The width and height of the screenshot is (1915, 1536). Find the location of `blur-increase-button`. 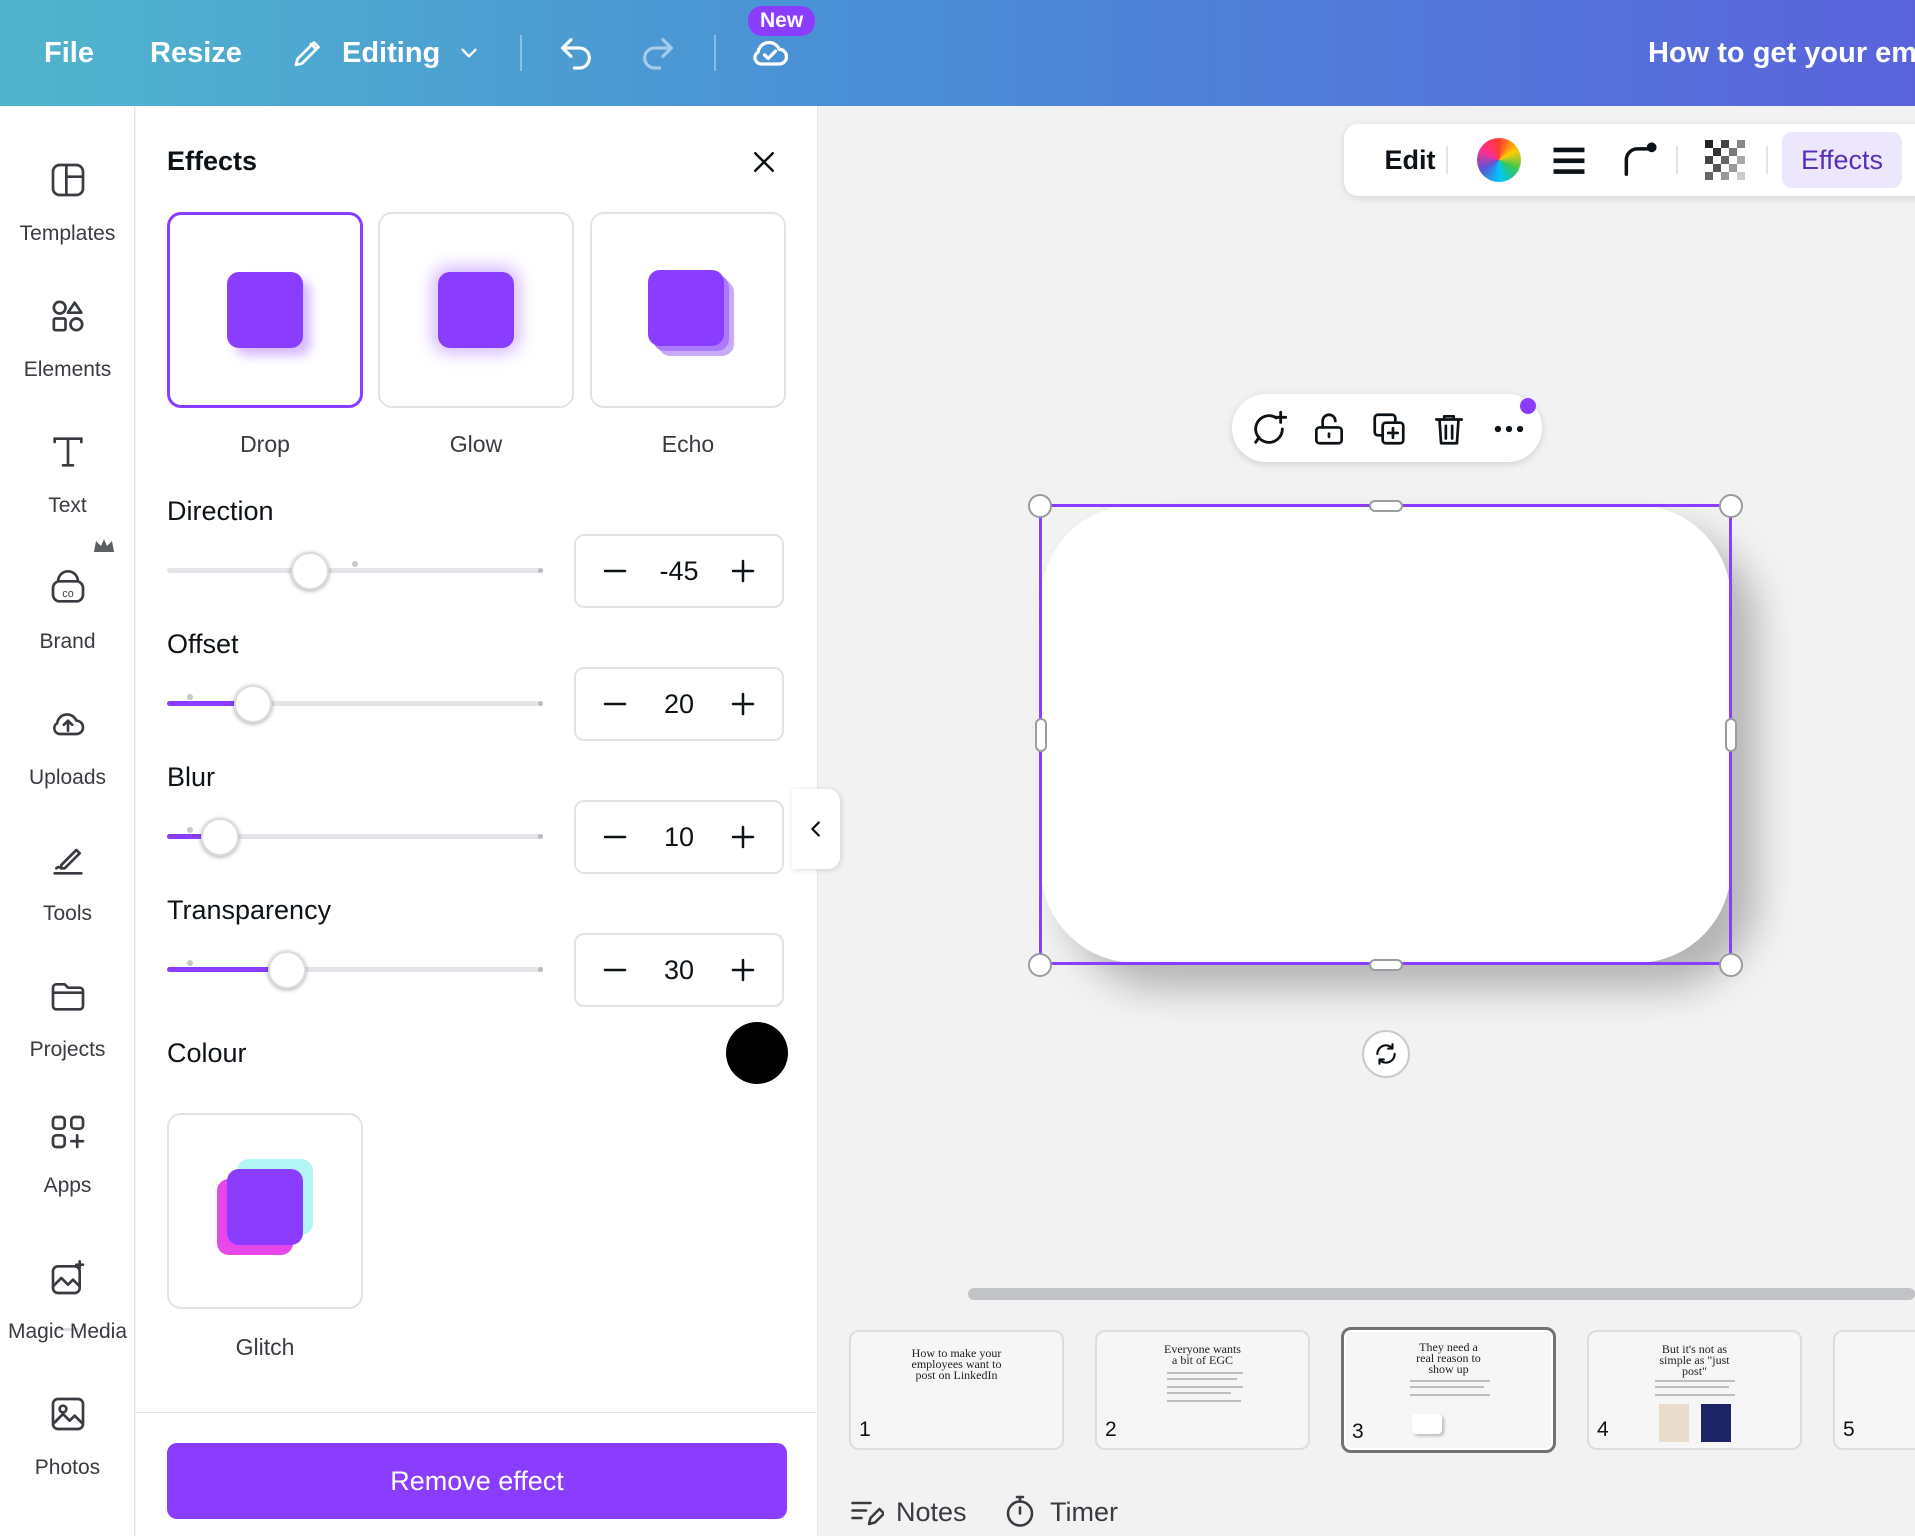

blur-increase-button is located at coordinates (743, 837).